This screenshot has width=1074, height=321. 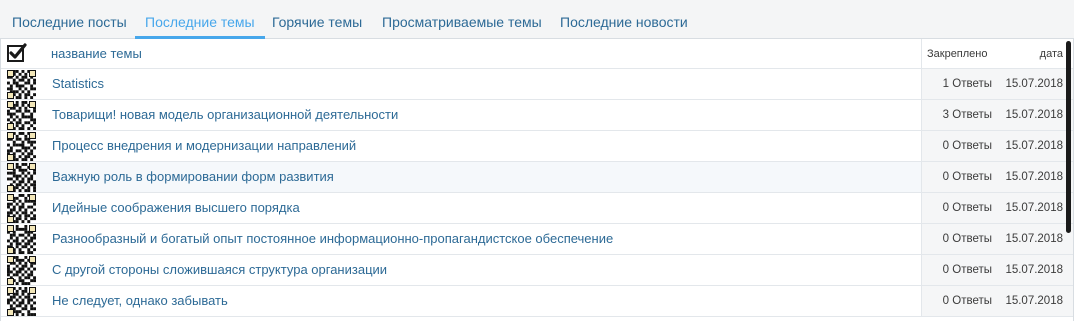 What do you see at coordinates (1051, 54) in the screenshot?
I see `column-header-date: дата` at bounding box center [1051, 54].